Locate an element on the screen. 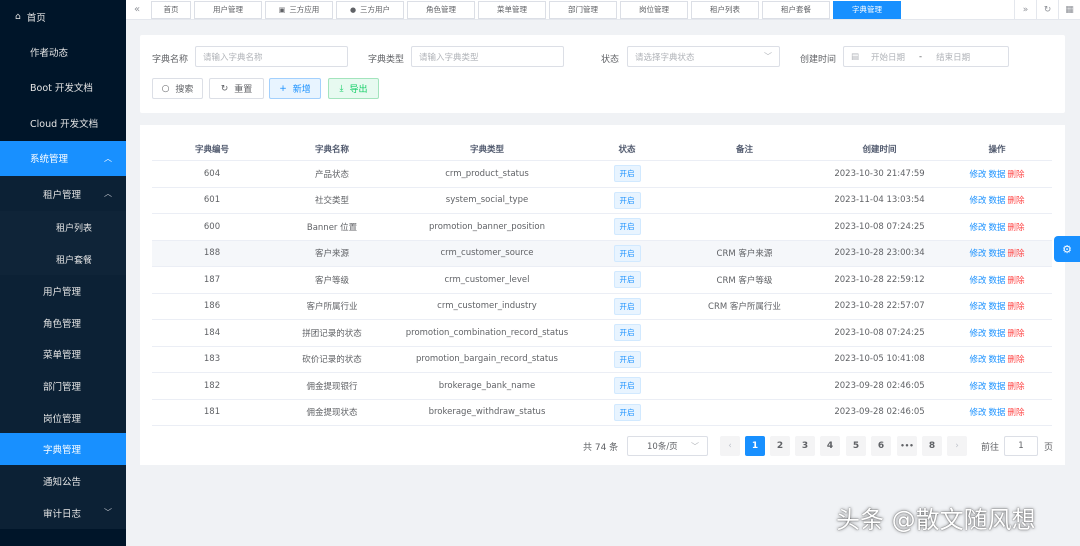 The image size is (1080, 546). tabs-scroll-left-icon: « is located at coordinates (137, 9).